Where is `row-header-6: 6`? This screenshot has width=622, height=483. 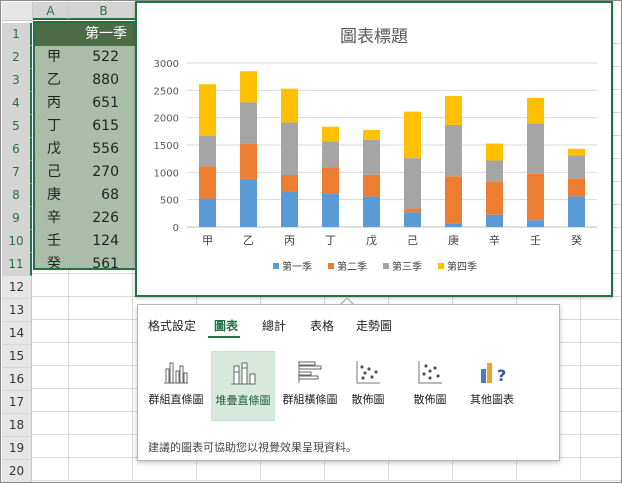
row-header-6: 6 is located at coordinates (17, 149).